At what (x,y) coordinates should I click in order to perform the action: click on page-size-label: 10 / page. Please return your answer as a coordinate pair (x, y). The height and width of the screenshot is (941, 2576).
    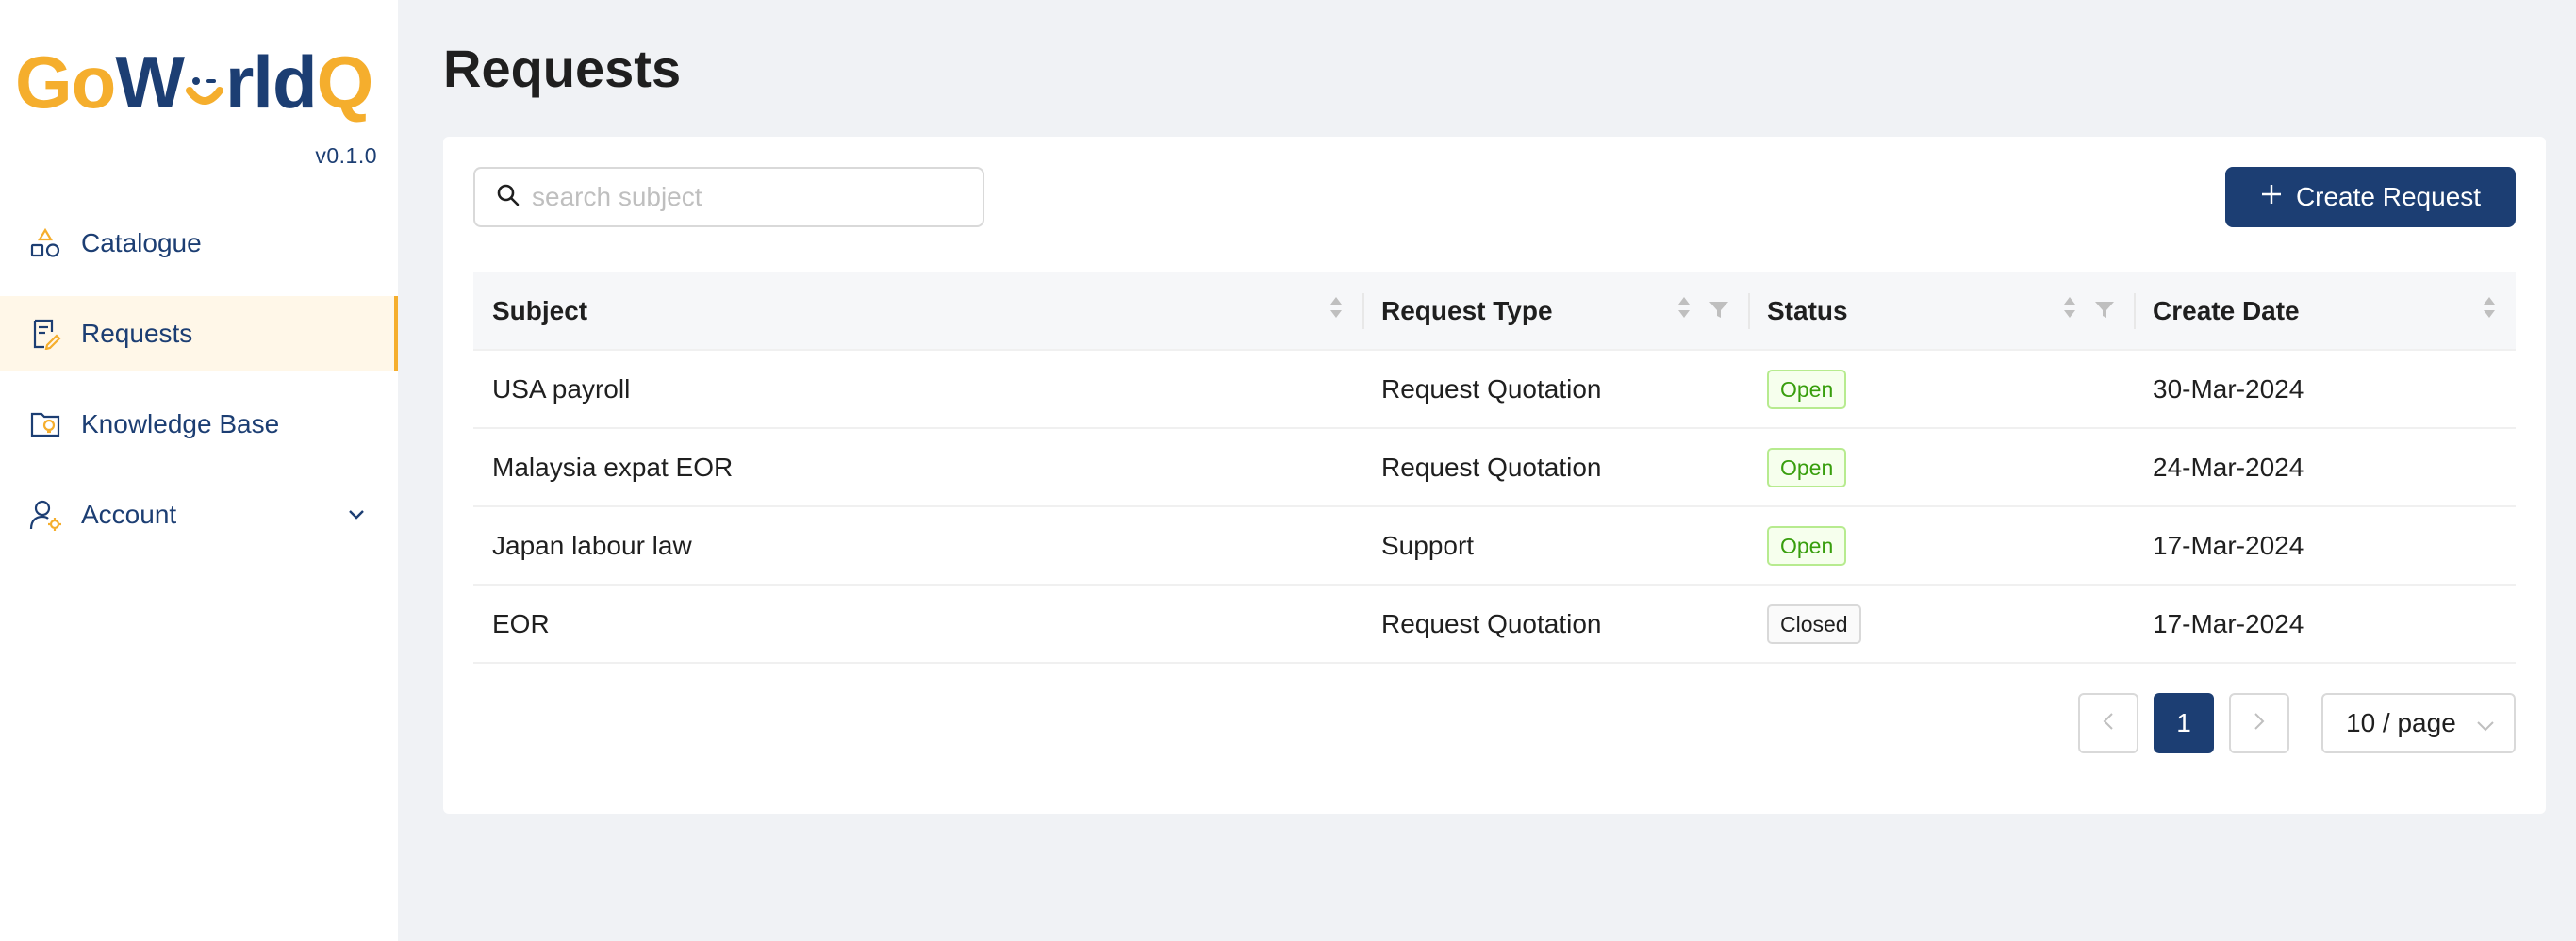
    Looking at the image, I should click on (2401, 722).